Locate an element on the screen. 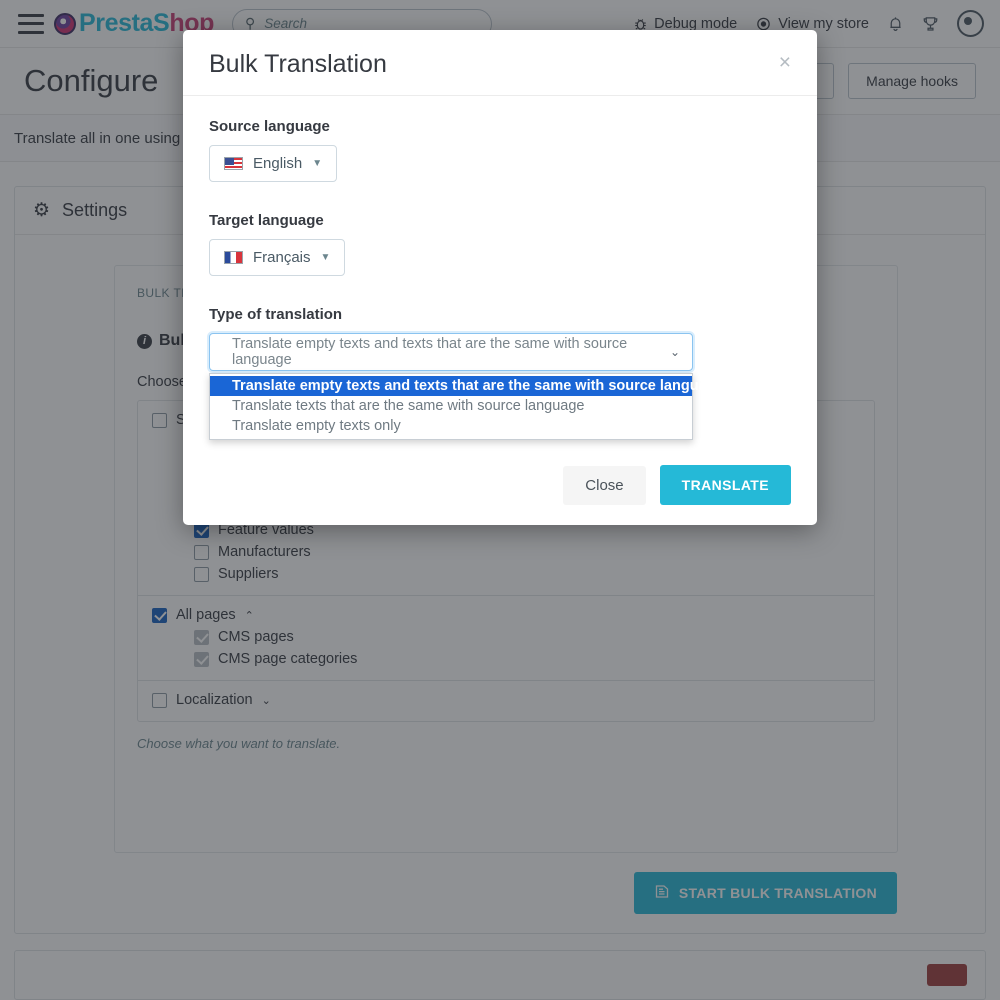 Image resolution: width=1000 pixels, height=1000 pixels. close-button: Close is located at coordinates (604, 485).